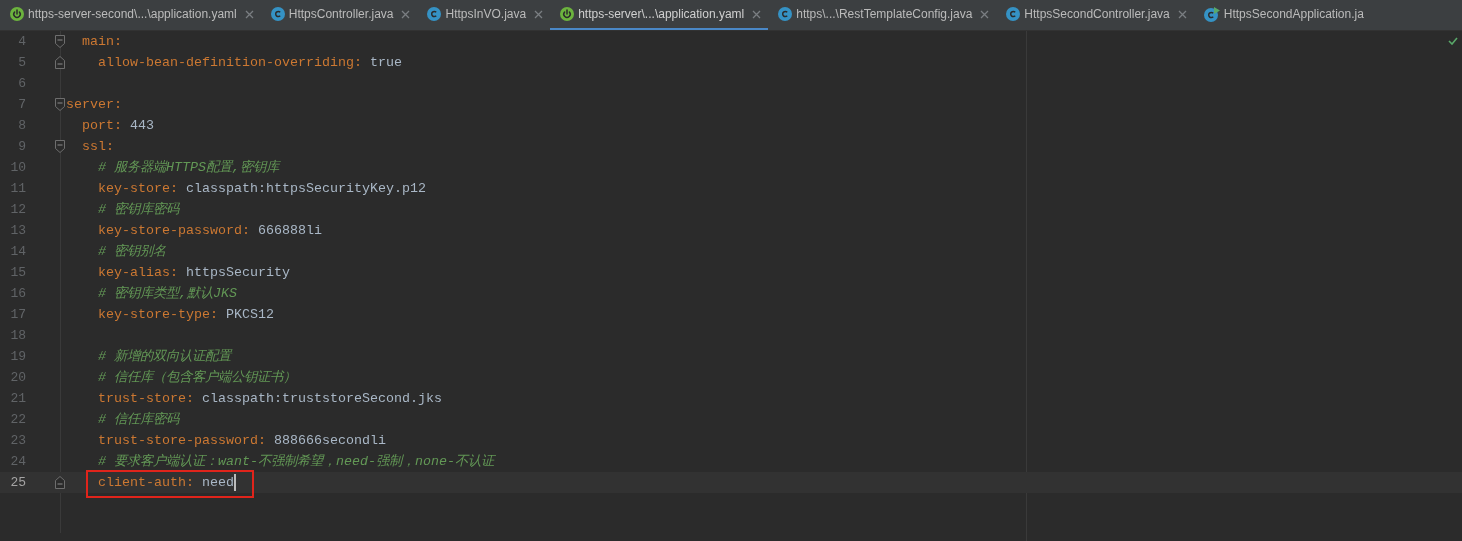 The width and height of the screenshot is (1462, 541). Describe the element at coordinates (17, 461) in the screenshot. I see `line-number: 24` at that location.